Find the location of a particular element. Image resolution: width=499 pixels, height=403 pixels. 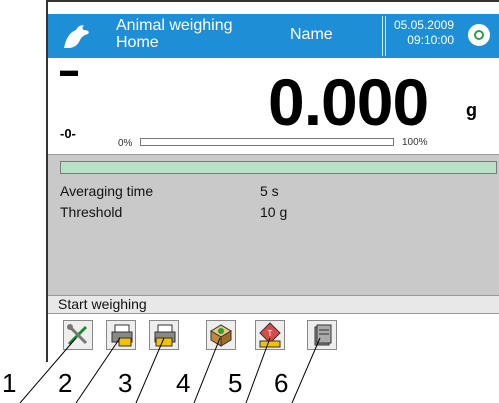

database-icon is located at coordinates (323, 335).